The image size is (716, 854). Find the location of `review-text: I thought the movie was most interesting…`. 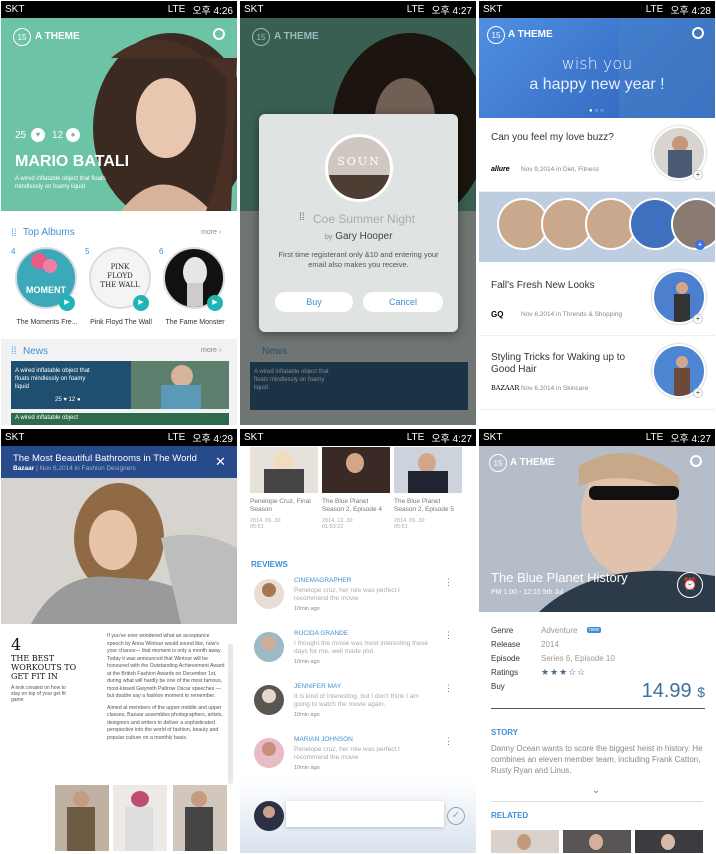

review-text: I thought the movie was most interesting… is located at coordinates (361, 647).